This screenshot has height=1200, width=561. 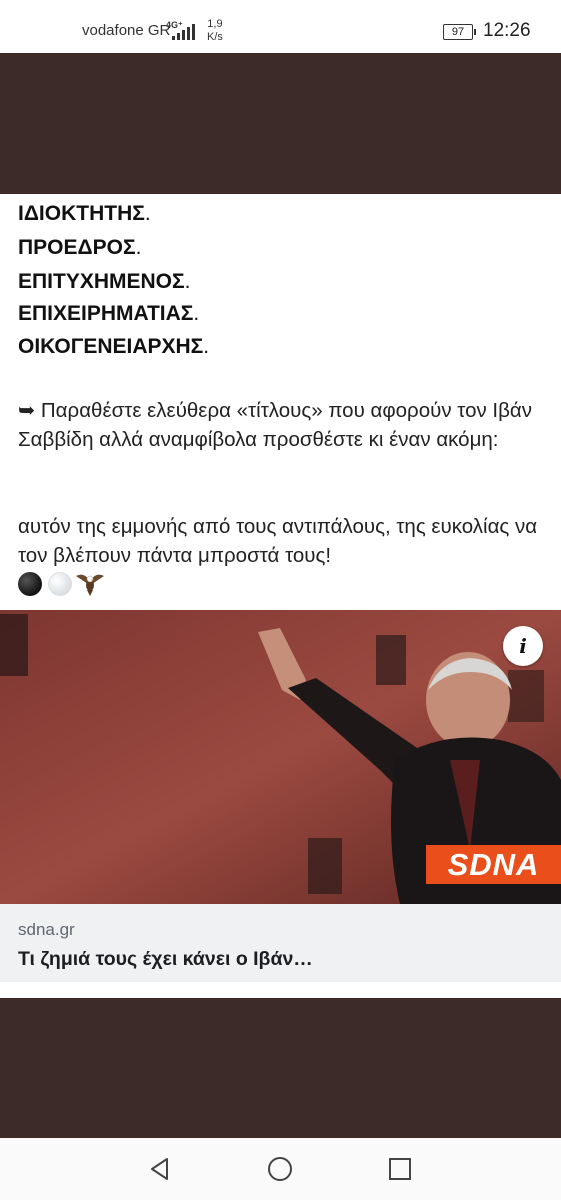 What do you see at coordinates (215, 24) in the screenshot?
I see `speed-value: 1,9` at bounding box center [215, 24].